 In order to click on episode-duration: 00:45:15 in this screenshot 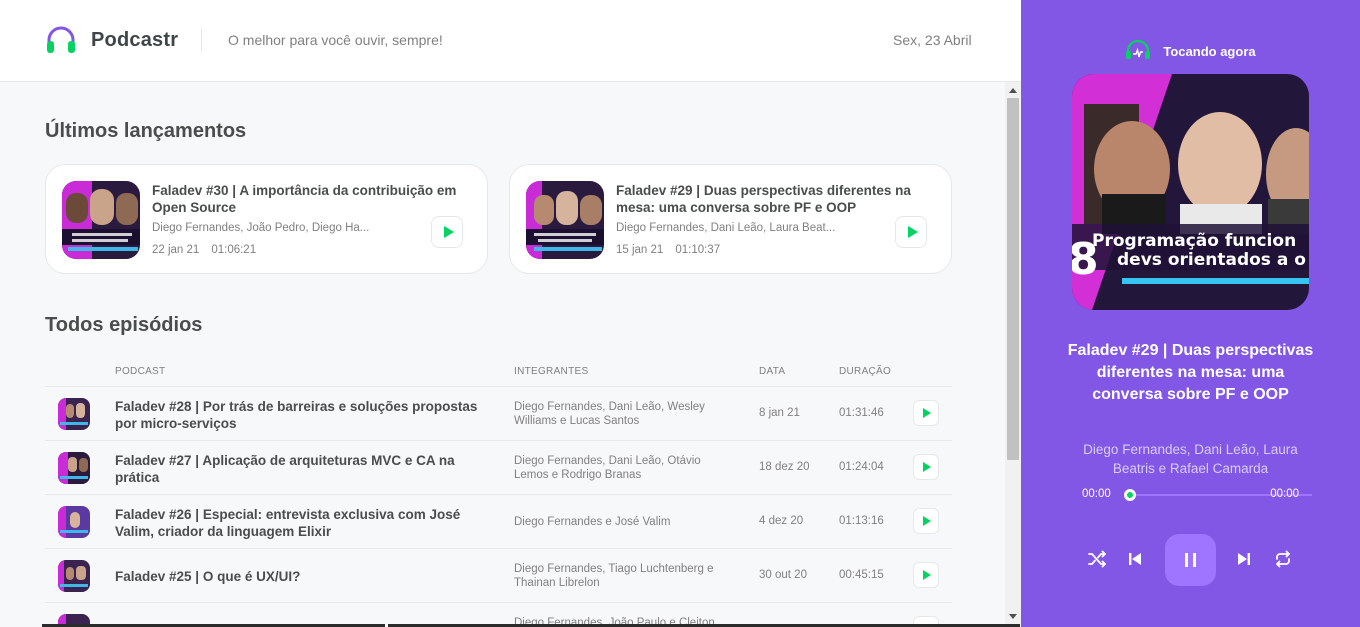, I will do `click(861, 575)`.